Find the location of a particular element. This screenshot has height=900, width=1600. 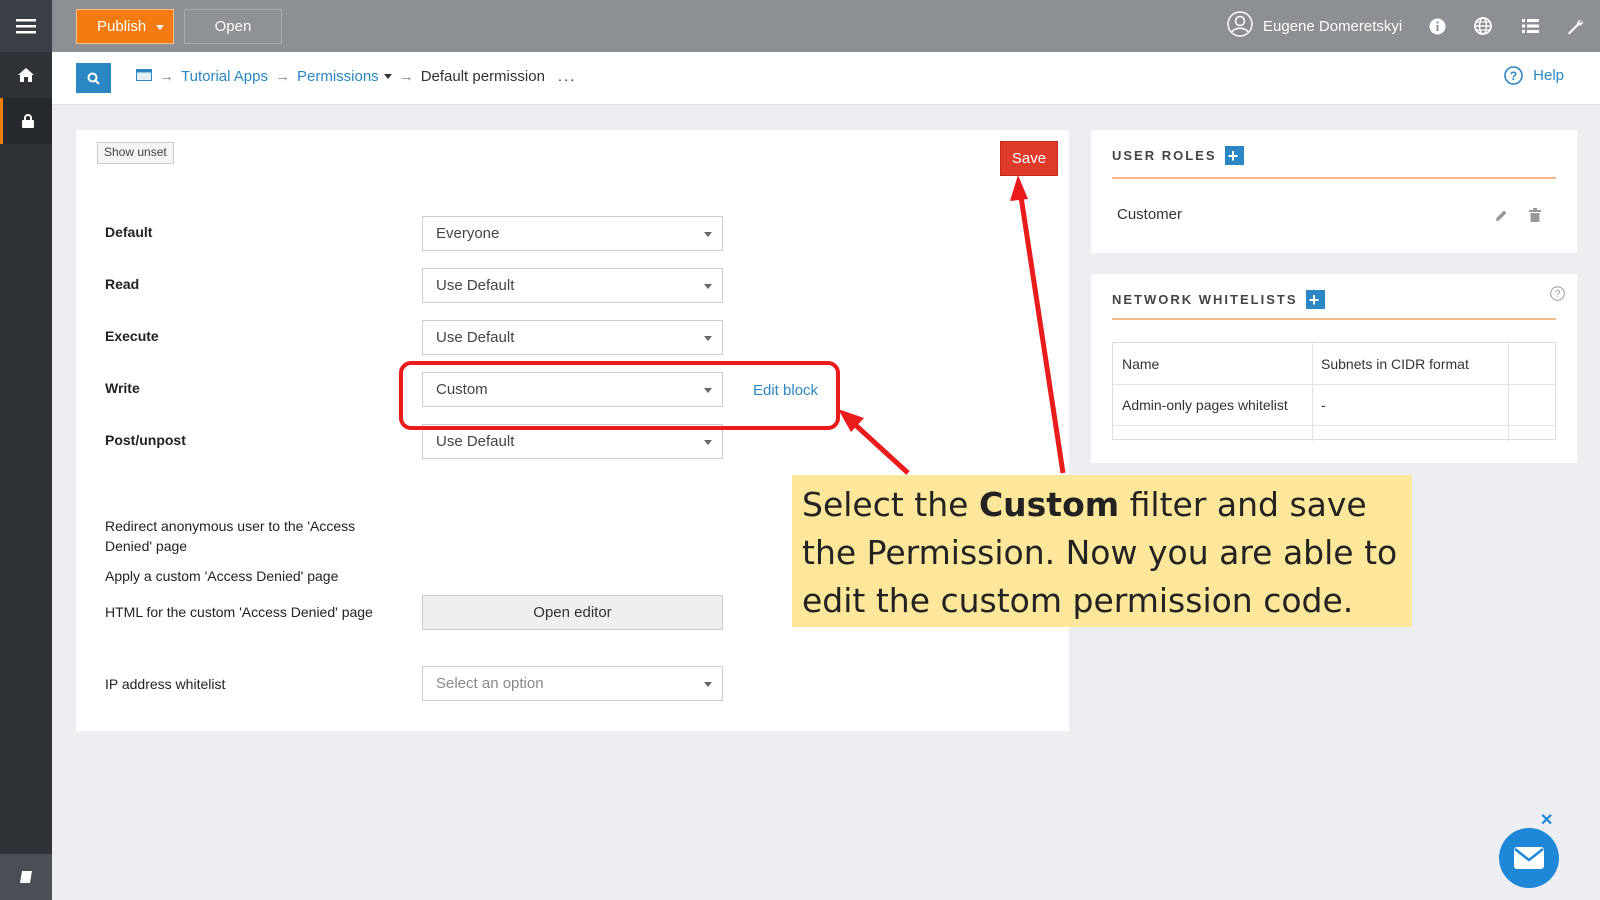

read-label: Read is located at coordinates (122, 284).